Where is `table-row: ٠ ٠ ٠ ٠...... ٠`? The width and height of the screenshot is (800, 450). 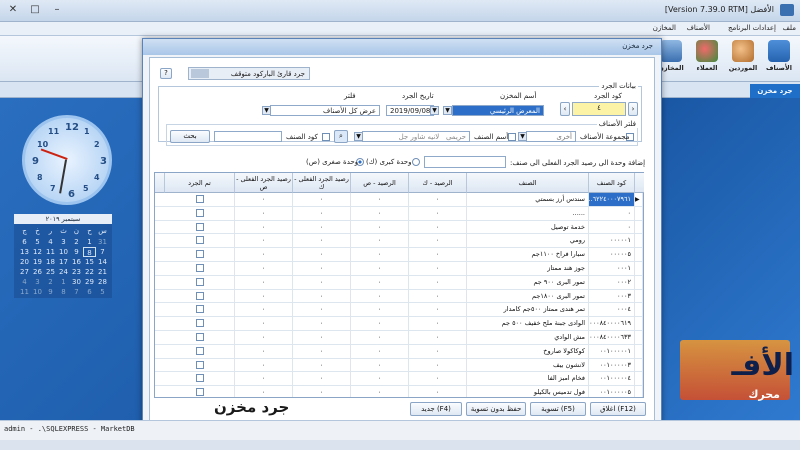 table-row: ٠ ٠ ٠ ٠...... ٠ is located at coordinates (399, 213).